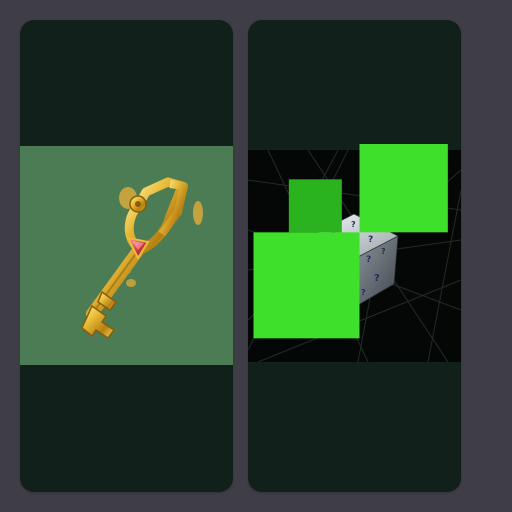  What do you see at coordinates (350, 241) in the screenshot?
I see `green-pixel-badge-icon` at bounding box center [350, 241].